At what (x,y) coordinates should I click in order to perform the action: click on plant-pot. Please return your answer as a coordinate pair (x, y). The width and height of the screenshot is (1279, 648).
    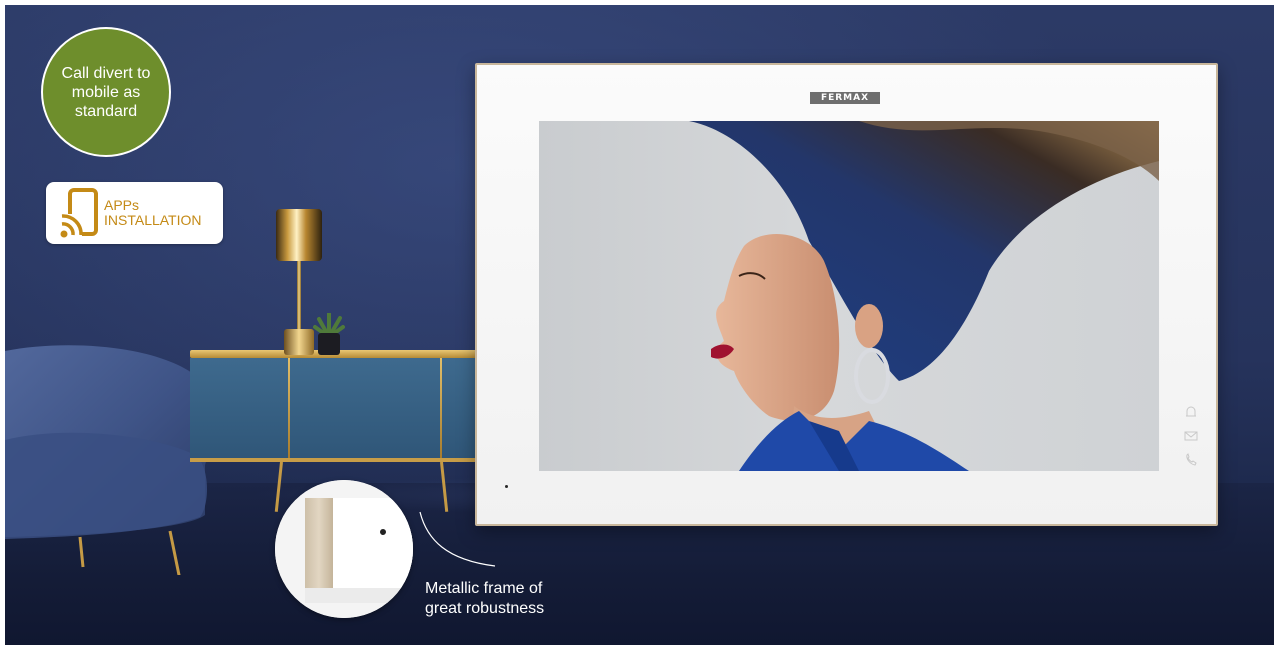
    Looking at the image, I should click on (329, 344).